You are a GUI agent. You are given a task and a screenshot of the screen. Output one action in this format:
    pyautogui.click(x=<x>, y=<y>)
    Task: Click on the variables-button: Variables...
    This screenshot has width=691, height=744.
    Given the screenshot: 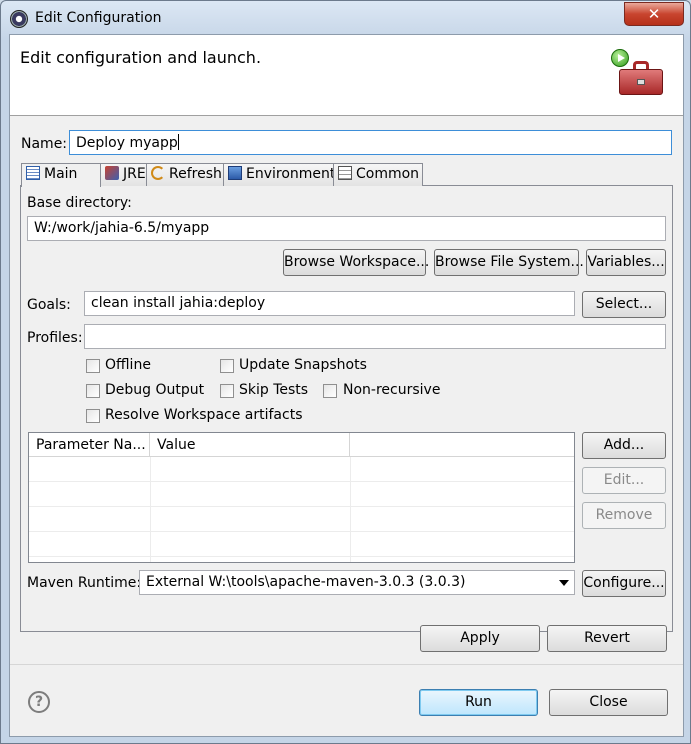 What is the action you would take?
    pyautogui.click(x=626, y=262)
    